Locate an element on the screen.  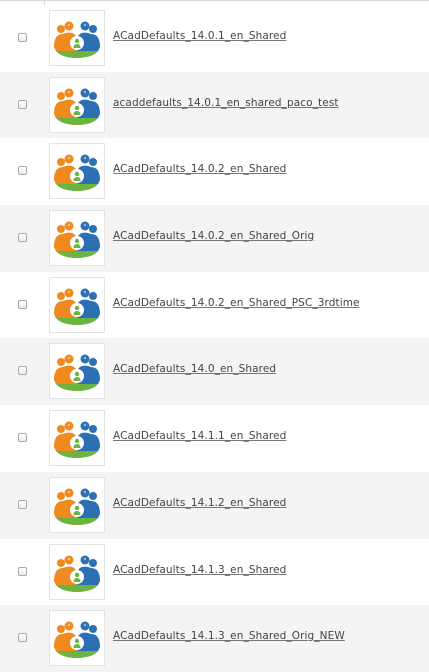
file-name-link: ACadDefaults_14.1.3_en_Shared_Orig_NEW is located at coordinates (229, 636).